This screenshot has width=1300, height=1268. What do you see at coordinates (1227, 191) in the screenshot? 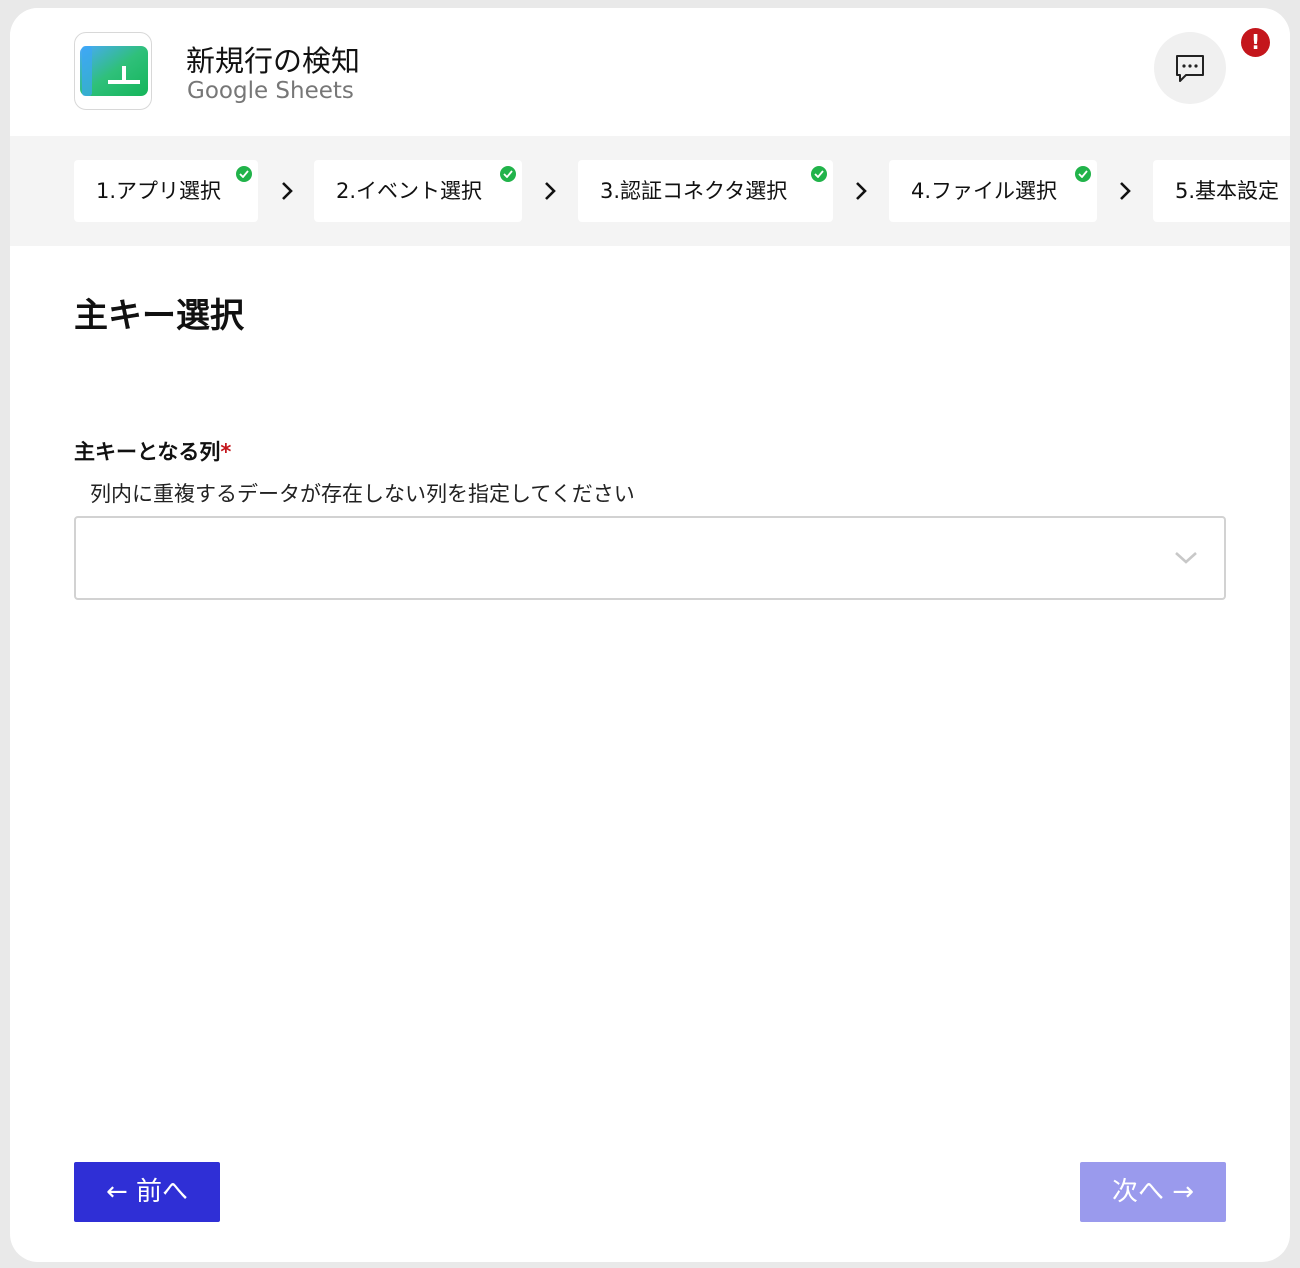
I see `step-label: 5.基本設定` at bounding box center [1227, 191].